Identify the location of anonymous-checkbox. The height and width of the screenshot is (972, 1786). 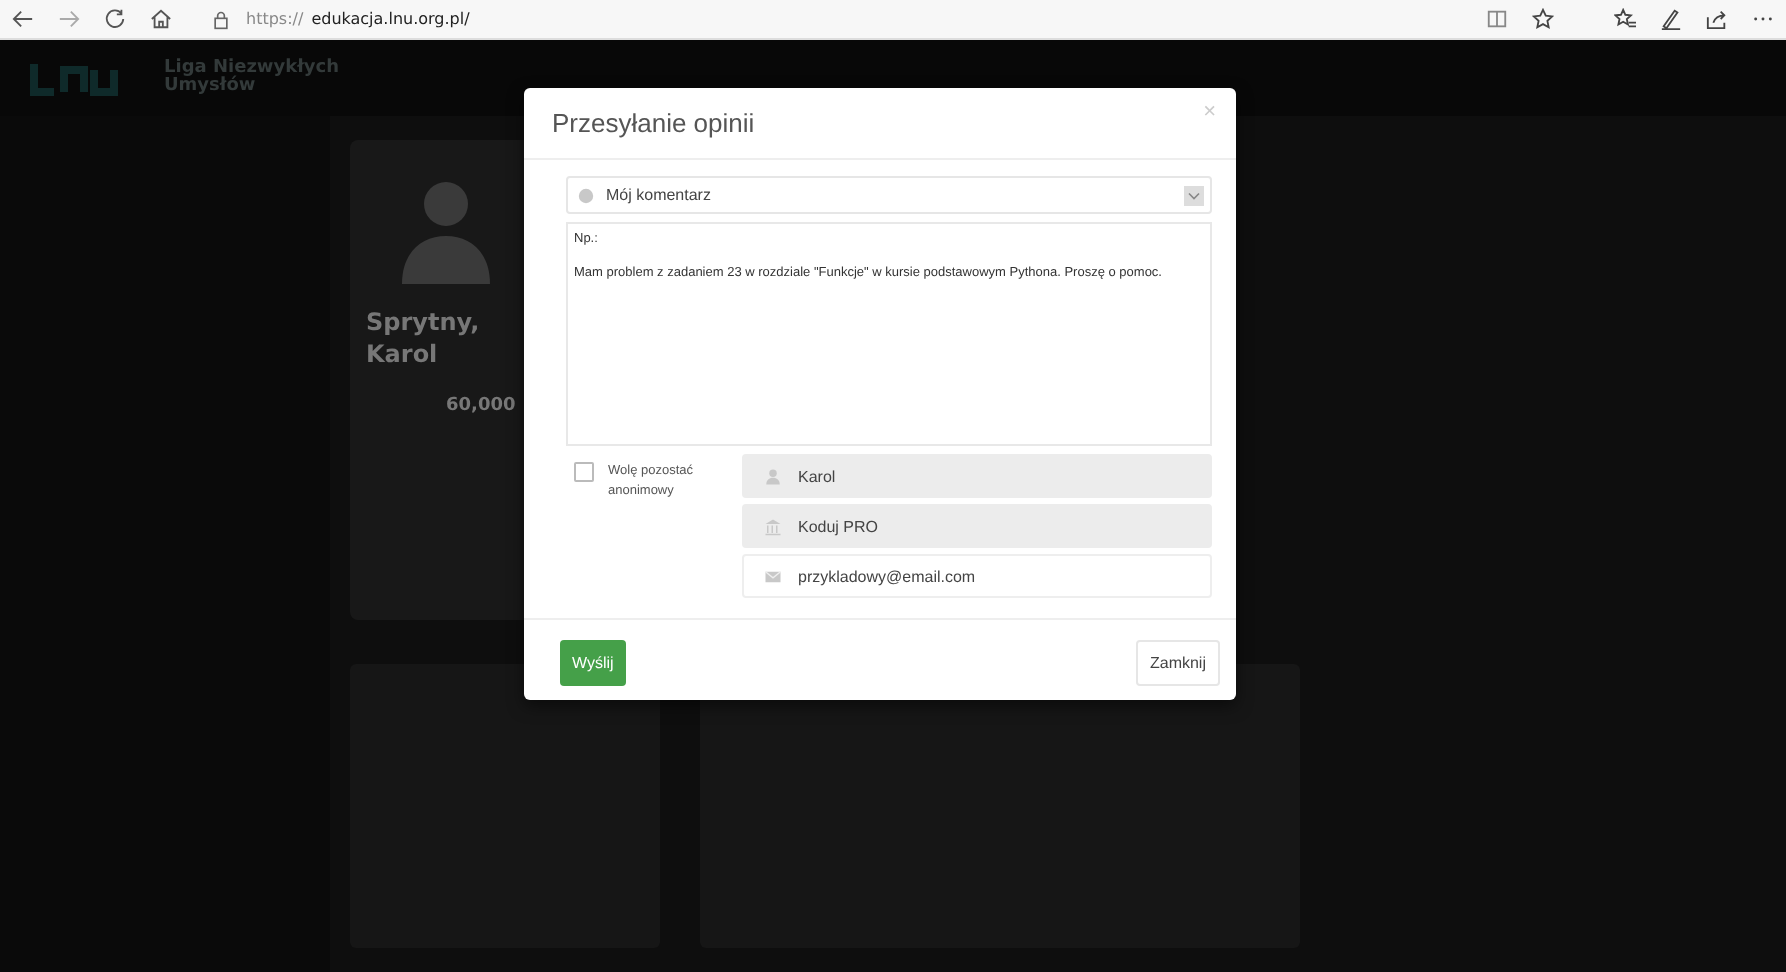
(584, 472).